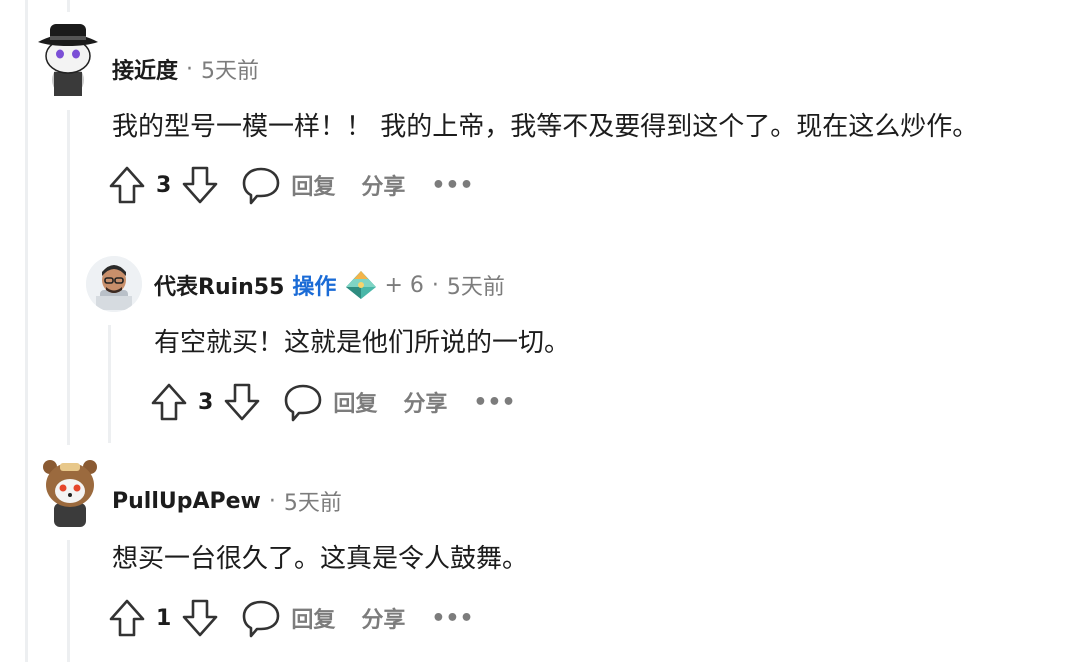 This screenshot has width=1080, height=662. I want to click on author-name: 接近度, so click(145, 69).